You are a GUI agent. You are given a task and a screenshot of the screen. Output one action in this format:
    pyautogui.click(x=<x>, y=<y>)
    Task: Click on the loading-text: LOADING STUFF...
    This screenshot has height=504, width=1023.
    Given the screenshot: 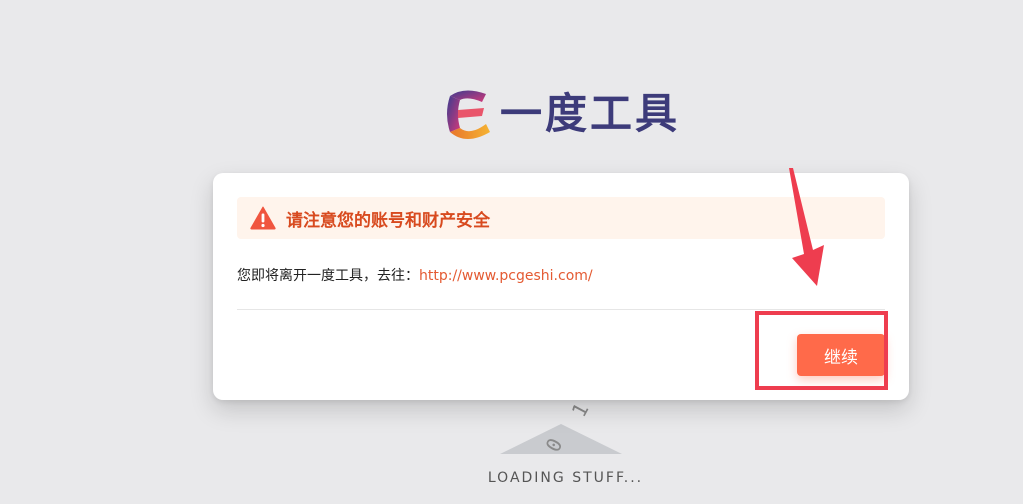 What is the action you would take?
    pyautogui.click(x=565, y=478)
    